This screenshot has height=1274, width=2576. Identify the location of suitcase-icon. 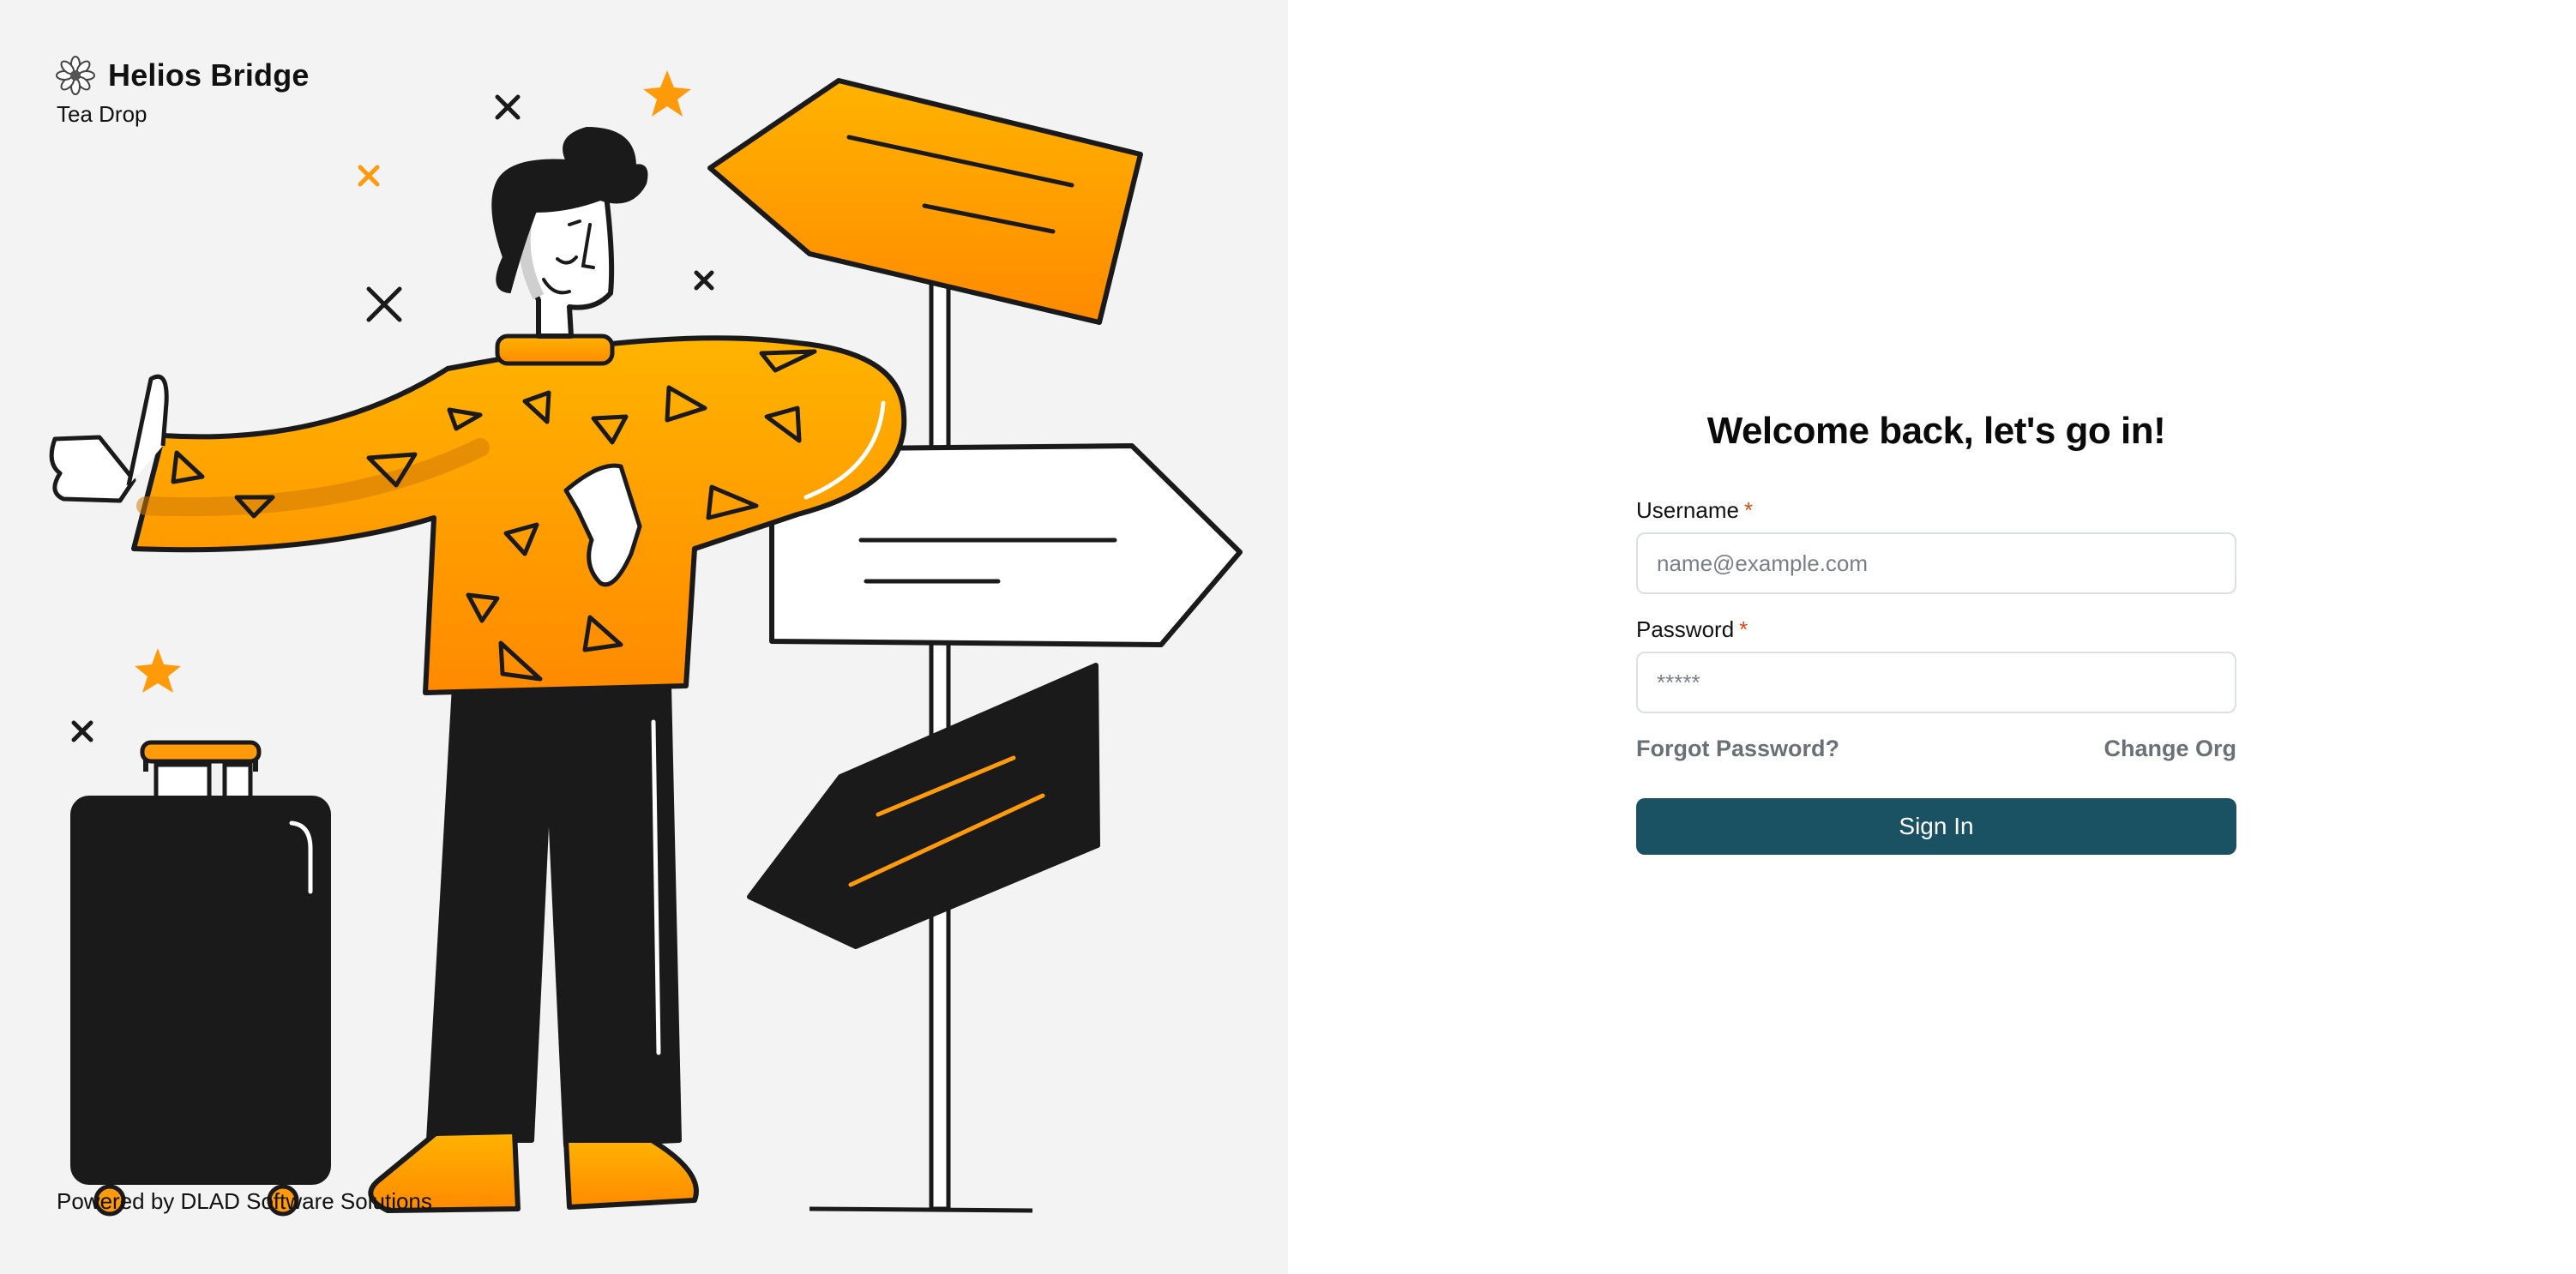
(200, 978).